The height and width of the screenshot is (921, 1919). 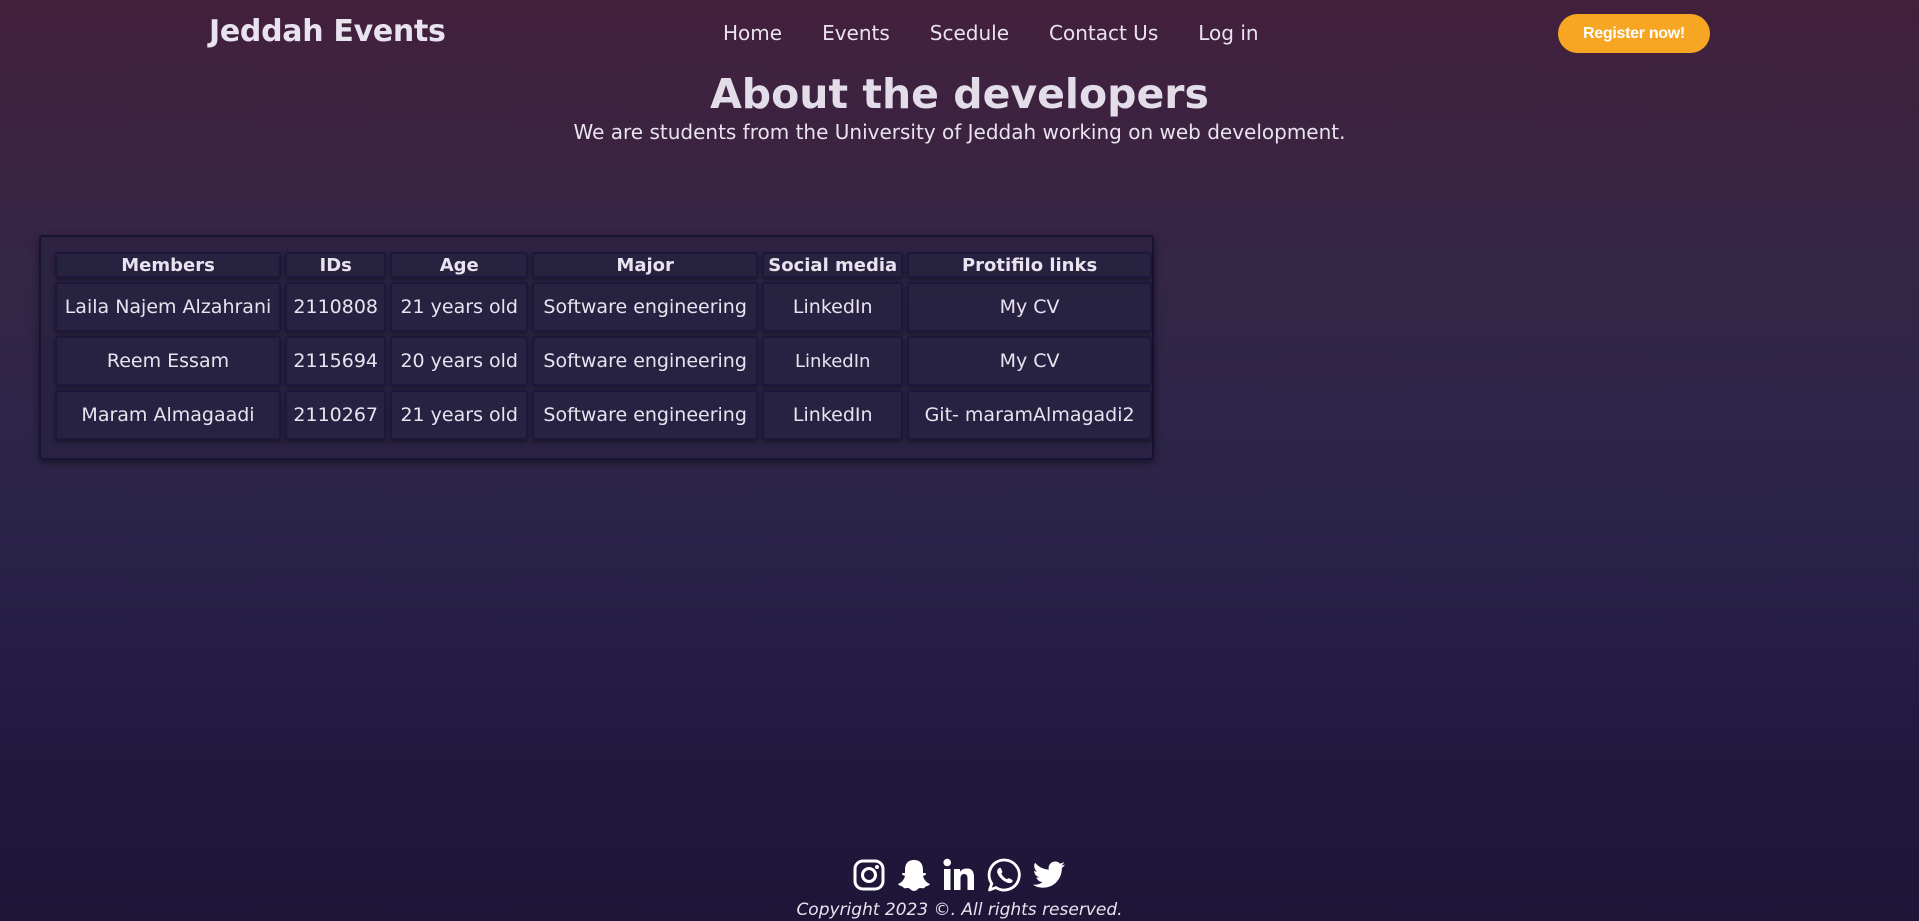 What do you see at coordinates (459, 361) in the screenshot?
I see `member-age: 20 years old` at bounding box center [459, 361].